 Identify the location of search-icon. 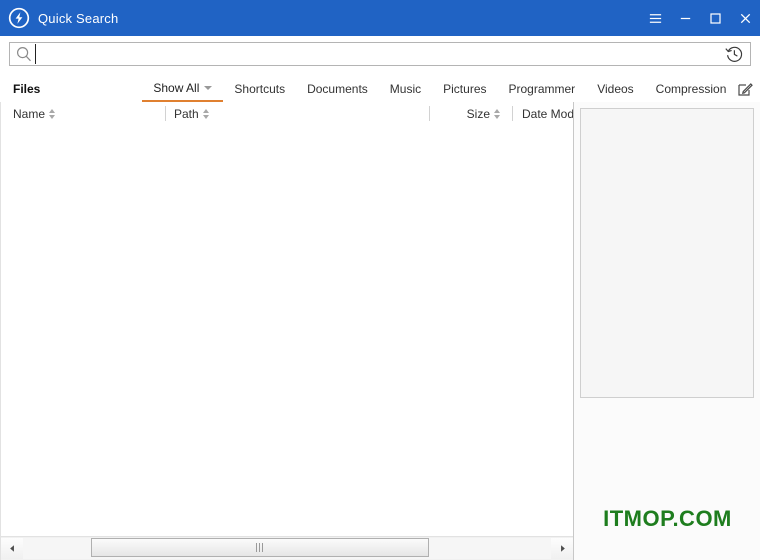
(24, 54).